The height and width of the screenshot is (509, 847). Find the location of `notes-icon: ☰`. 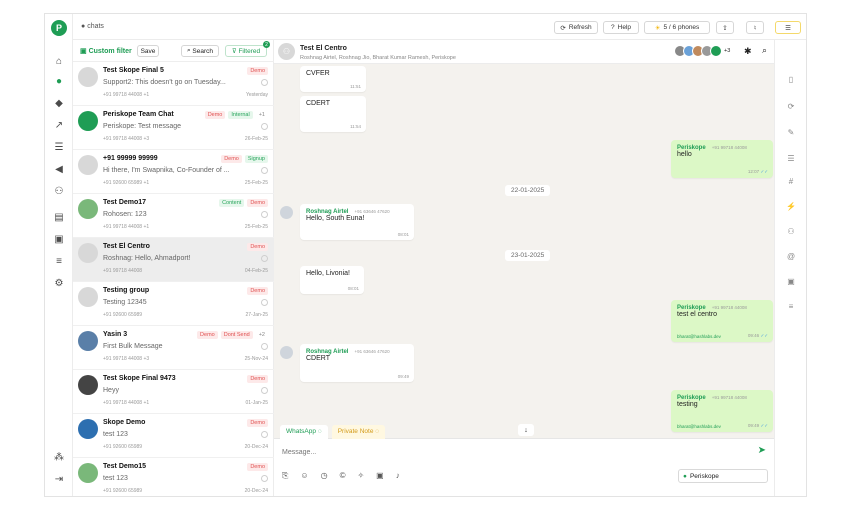

notes-icon: ☰ is located at coordinates (791, 158).